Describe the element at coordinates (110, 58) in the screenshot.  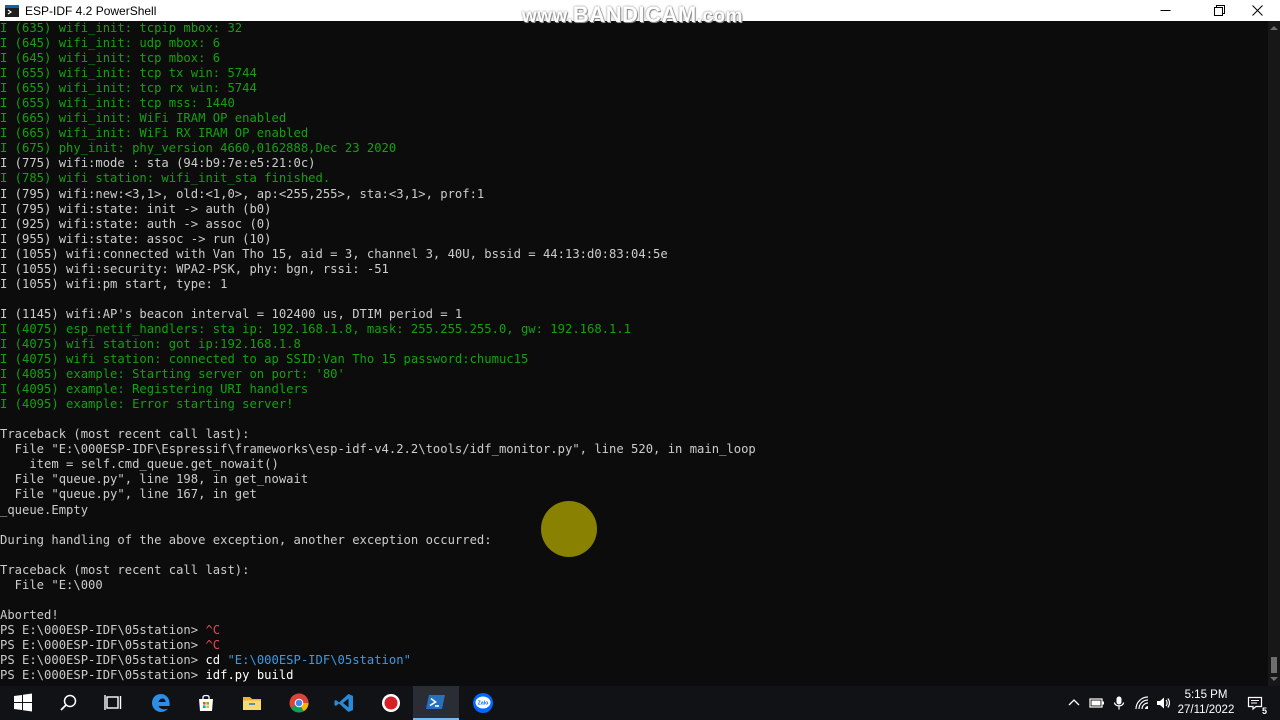
I see `console-line: I (645) wifi_init: tcp mbox: 6` at that location.